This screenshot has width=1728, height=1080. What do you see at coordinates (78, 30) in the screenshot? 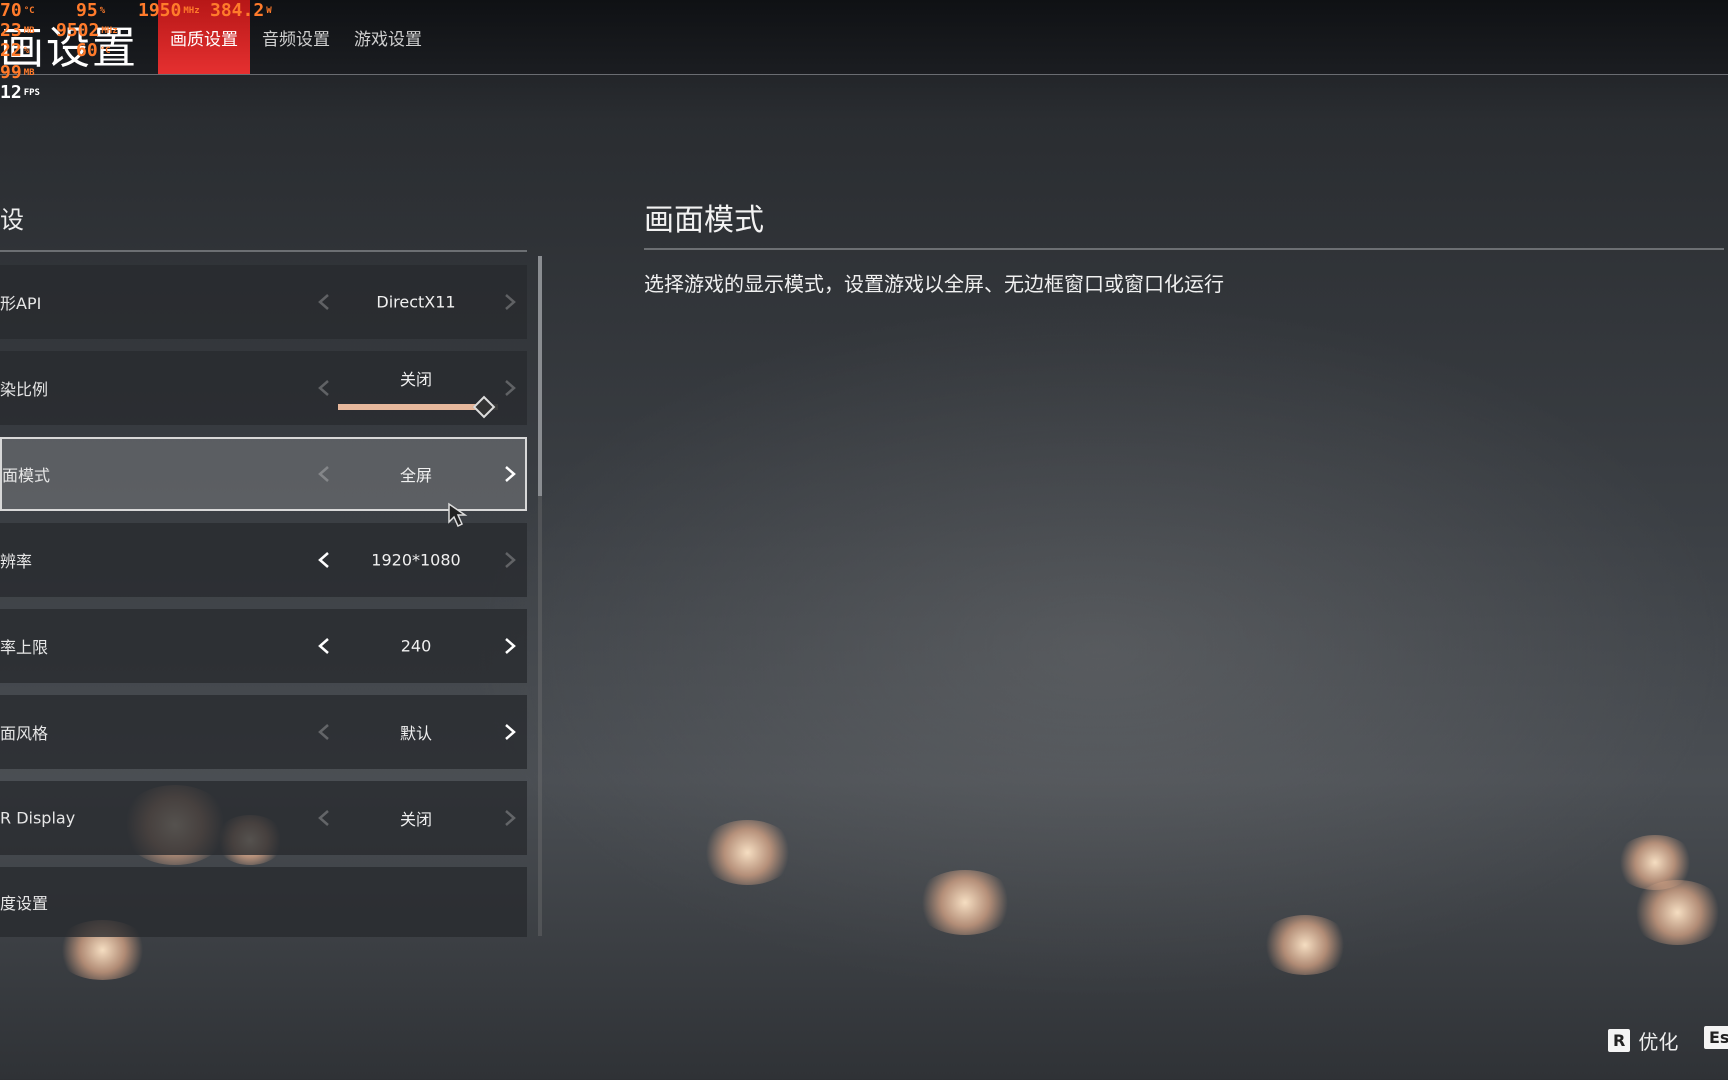
I see `mem-clock: 9502` at bounding box center [78, 30].